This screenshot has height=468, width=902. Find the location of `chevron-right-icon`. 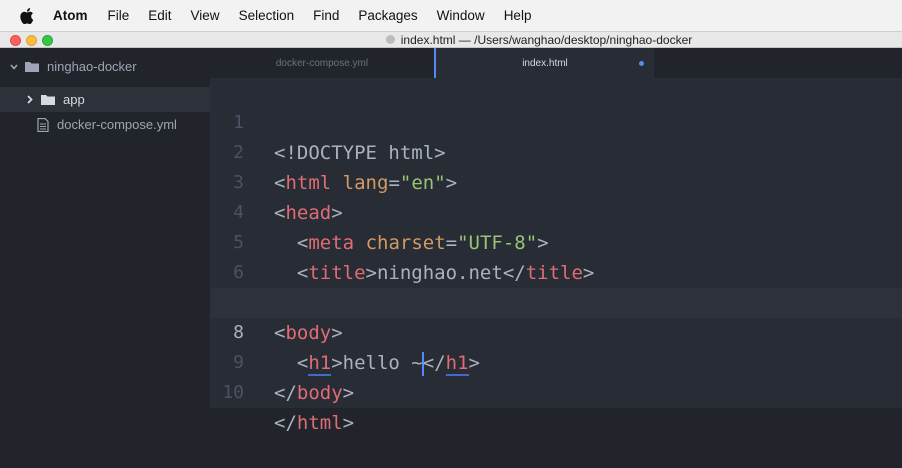

chevron-right-icon is located at coordinates (30, 100).